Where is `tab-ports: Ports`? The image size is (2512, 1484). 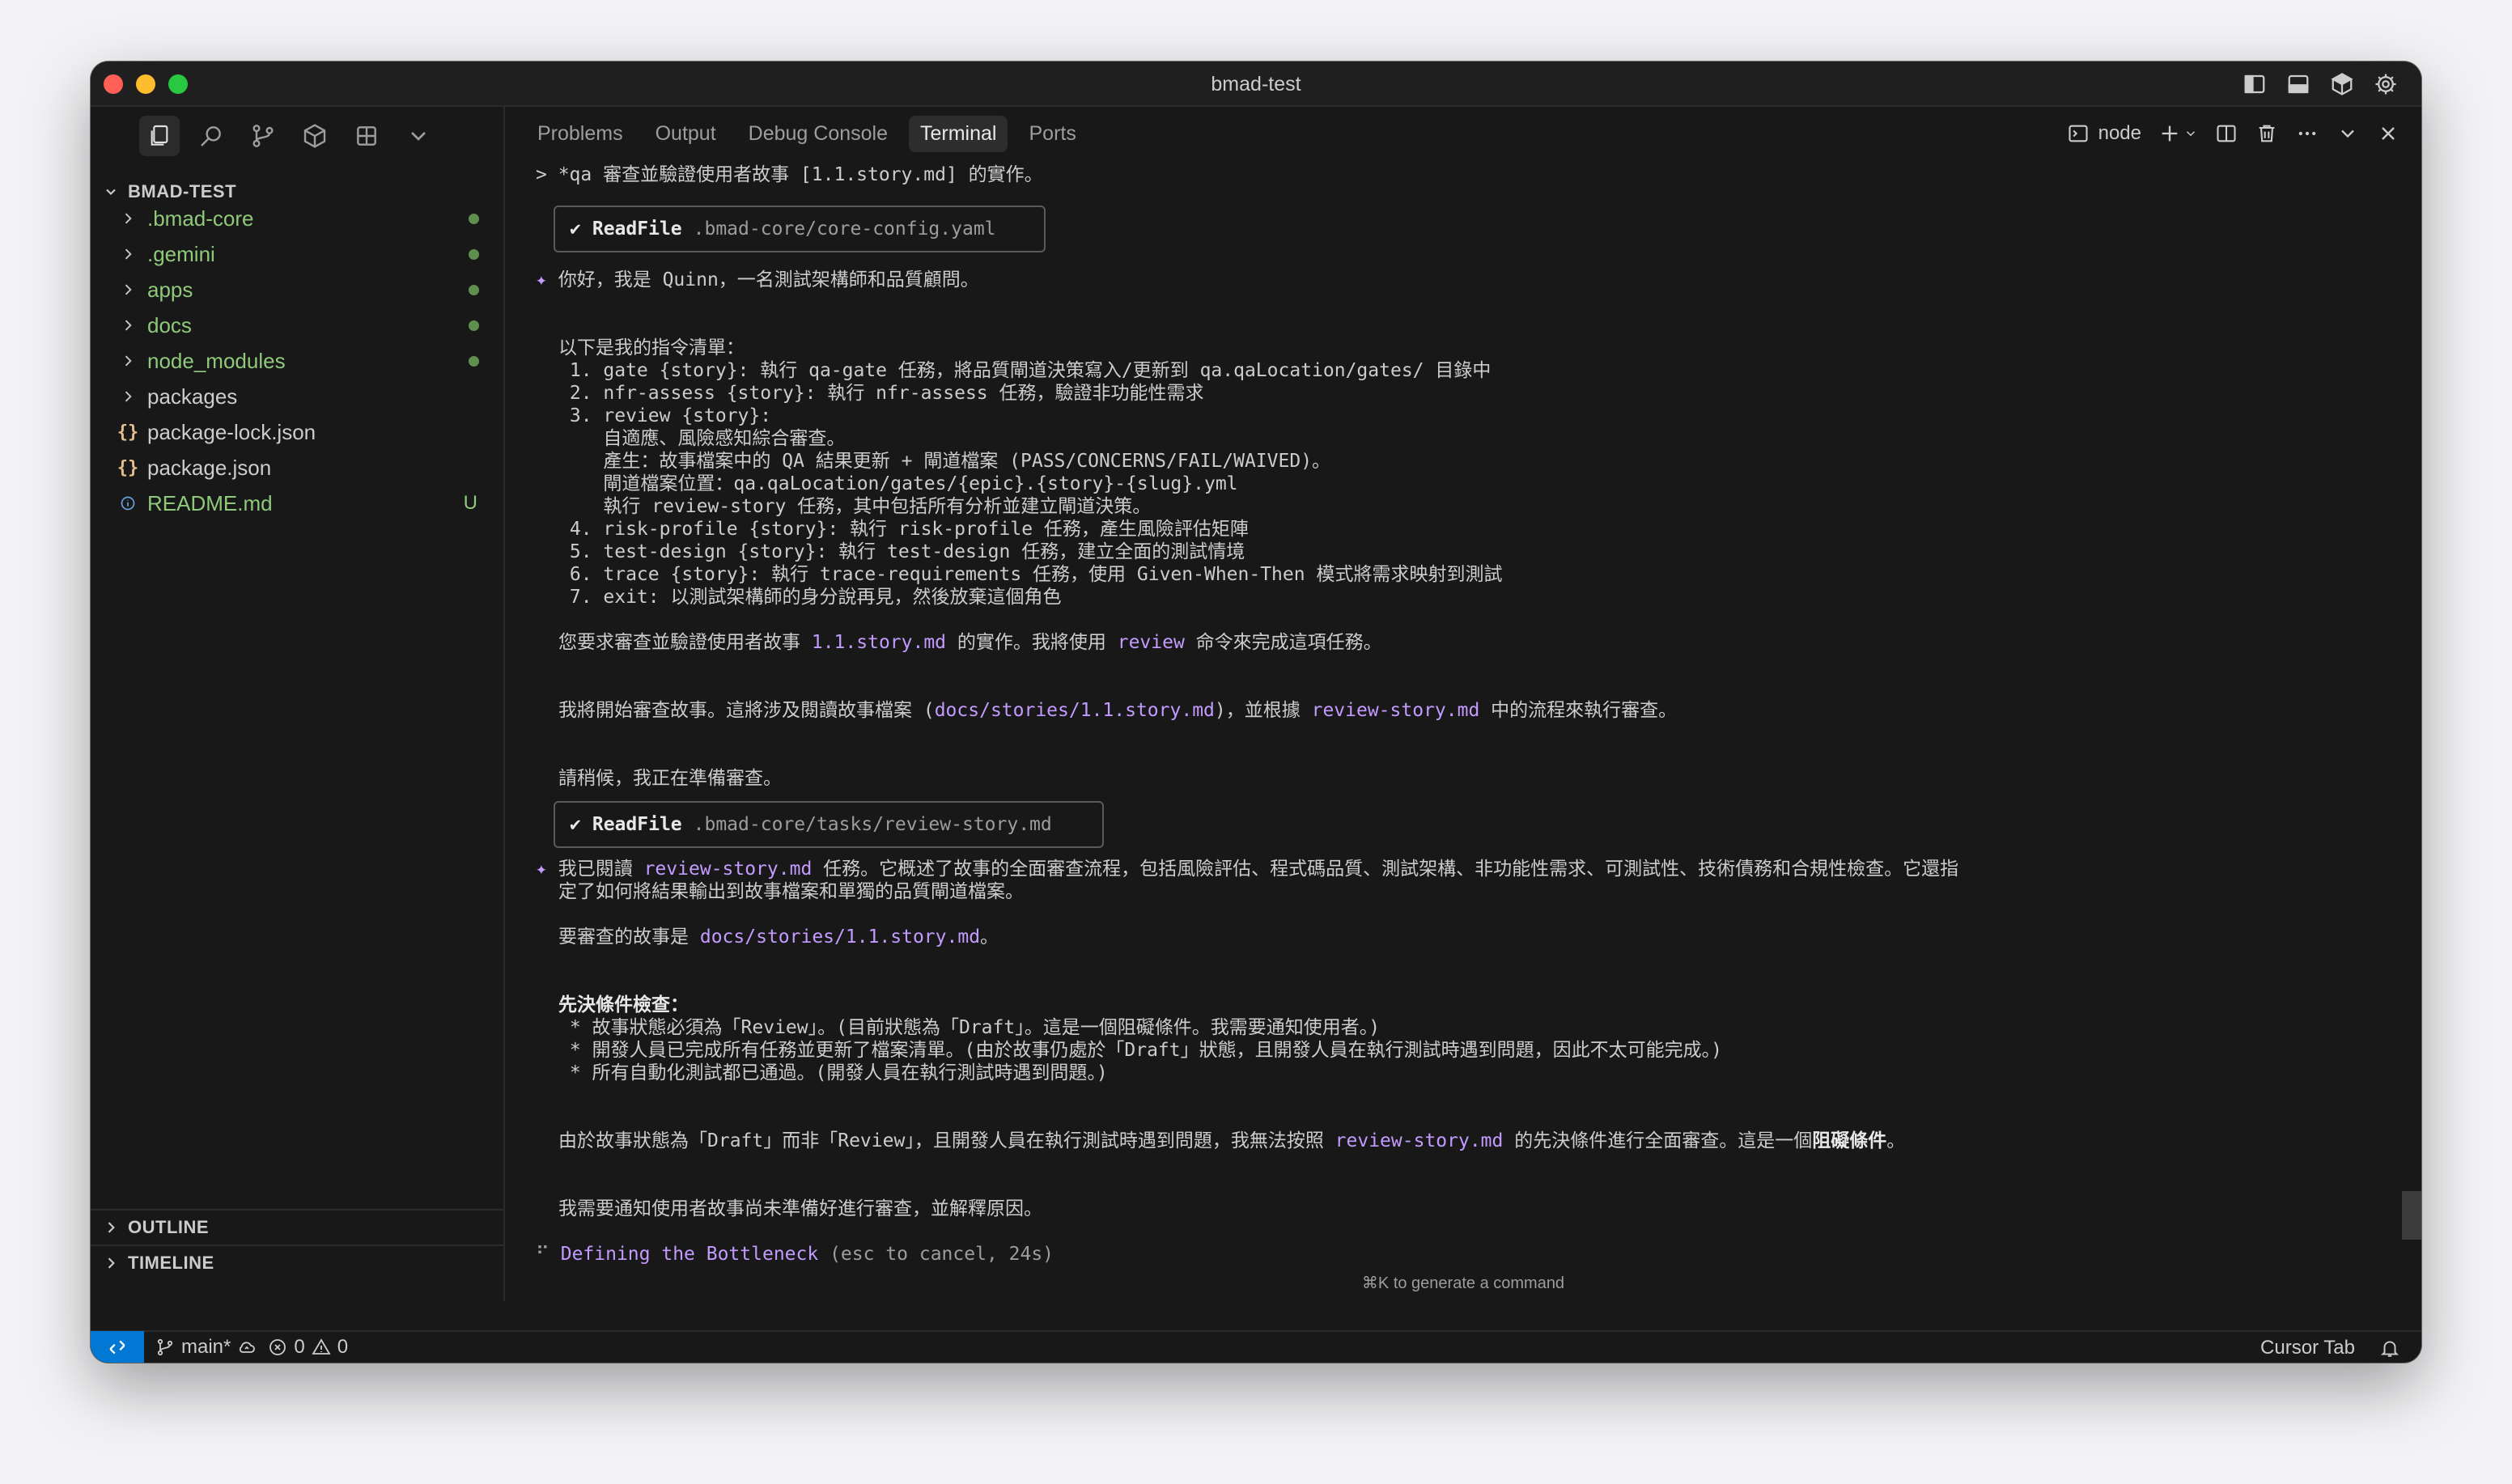
tab-ports: Ports is located at coordinates (1052, 134).